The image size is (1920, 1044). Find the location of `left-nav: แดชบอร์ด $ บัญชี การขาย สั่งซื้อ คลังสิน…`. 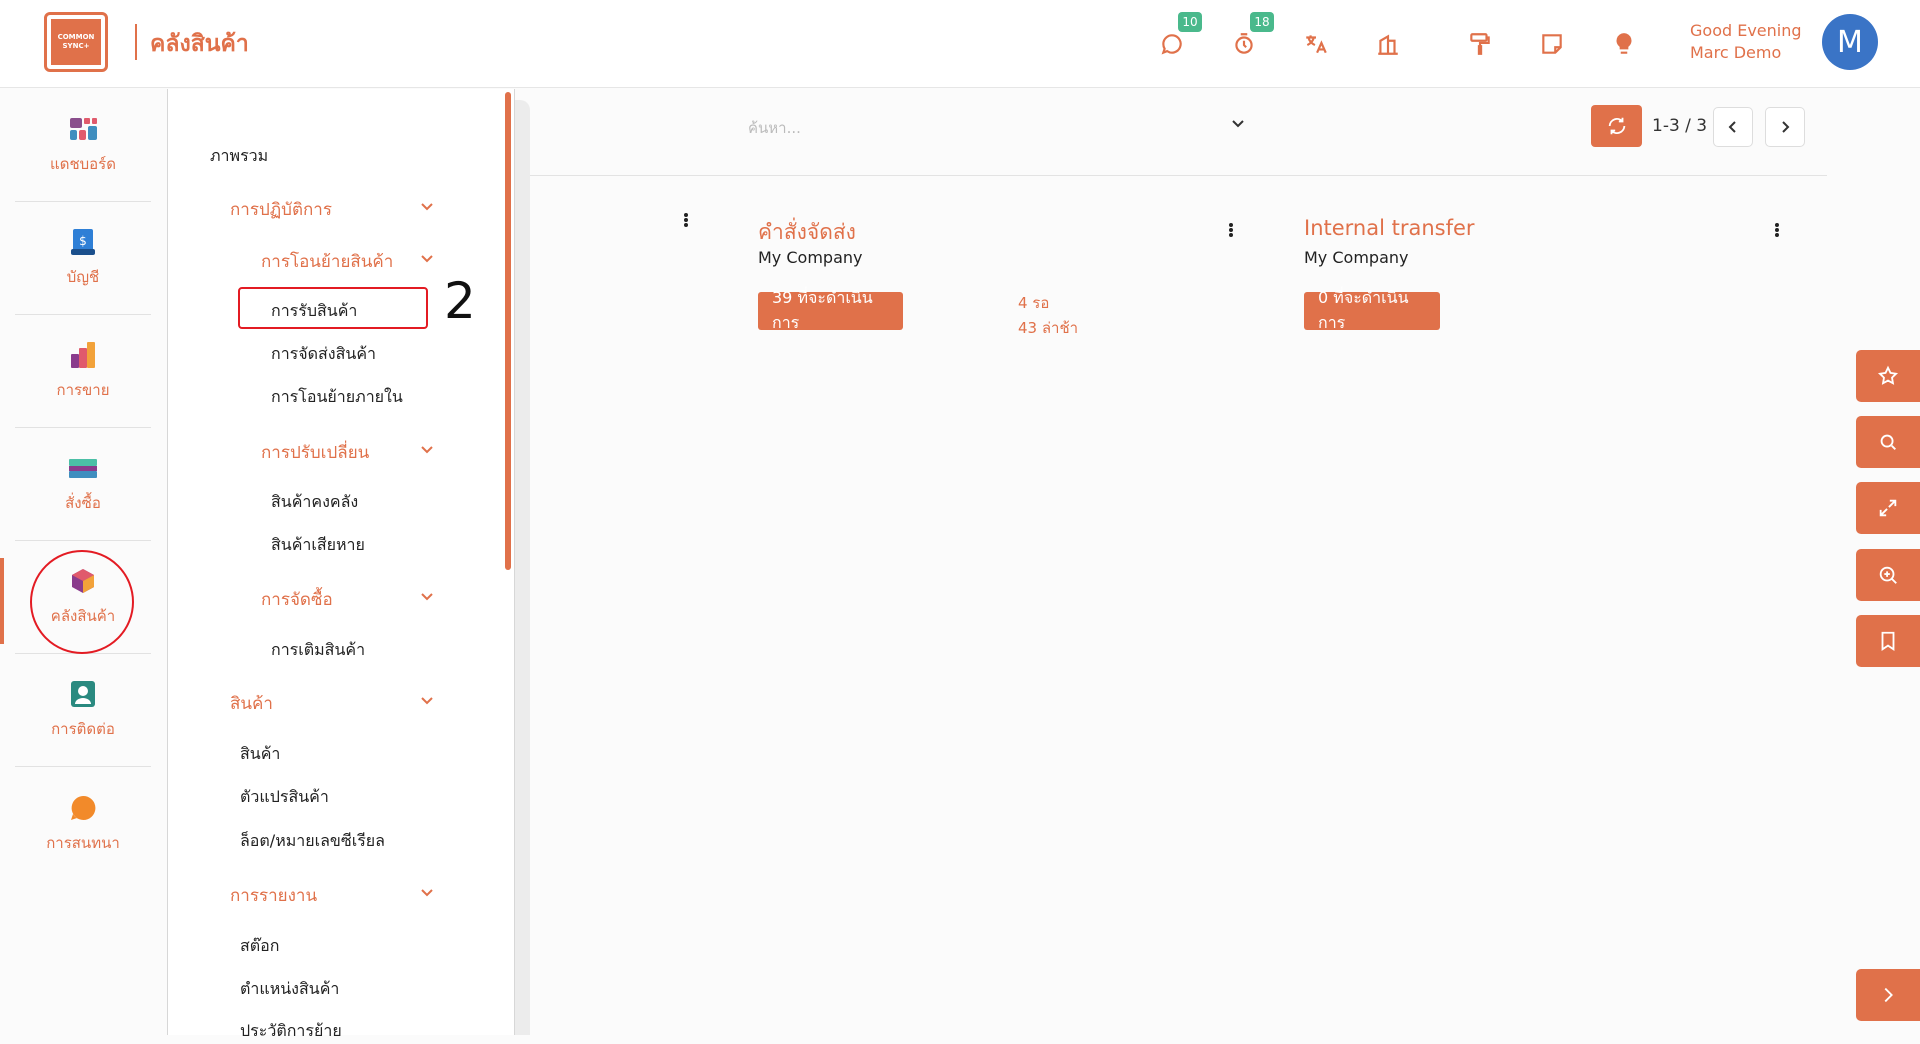

left-nav: แดชบอร์ด $ บัญชี การขาย สั่งซื้อ คลังสิน… is located at coordinates (83, 562).